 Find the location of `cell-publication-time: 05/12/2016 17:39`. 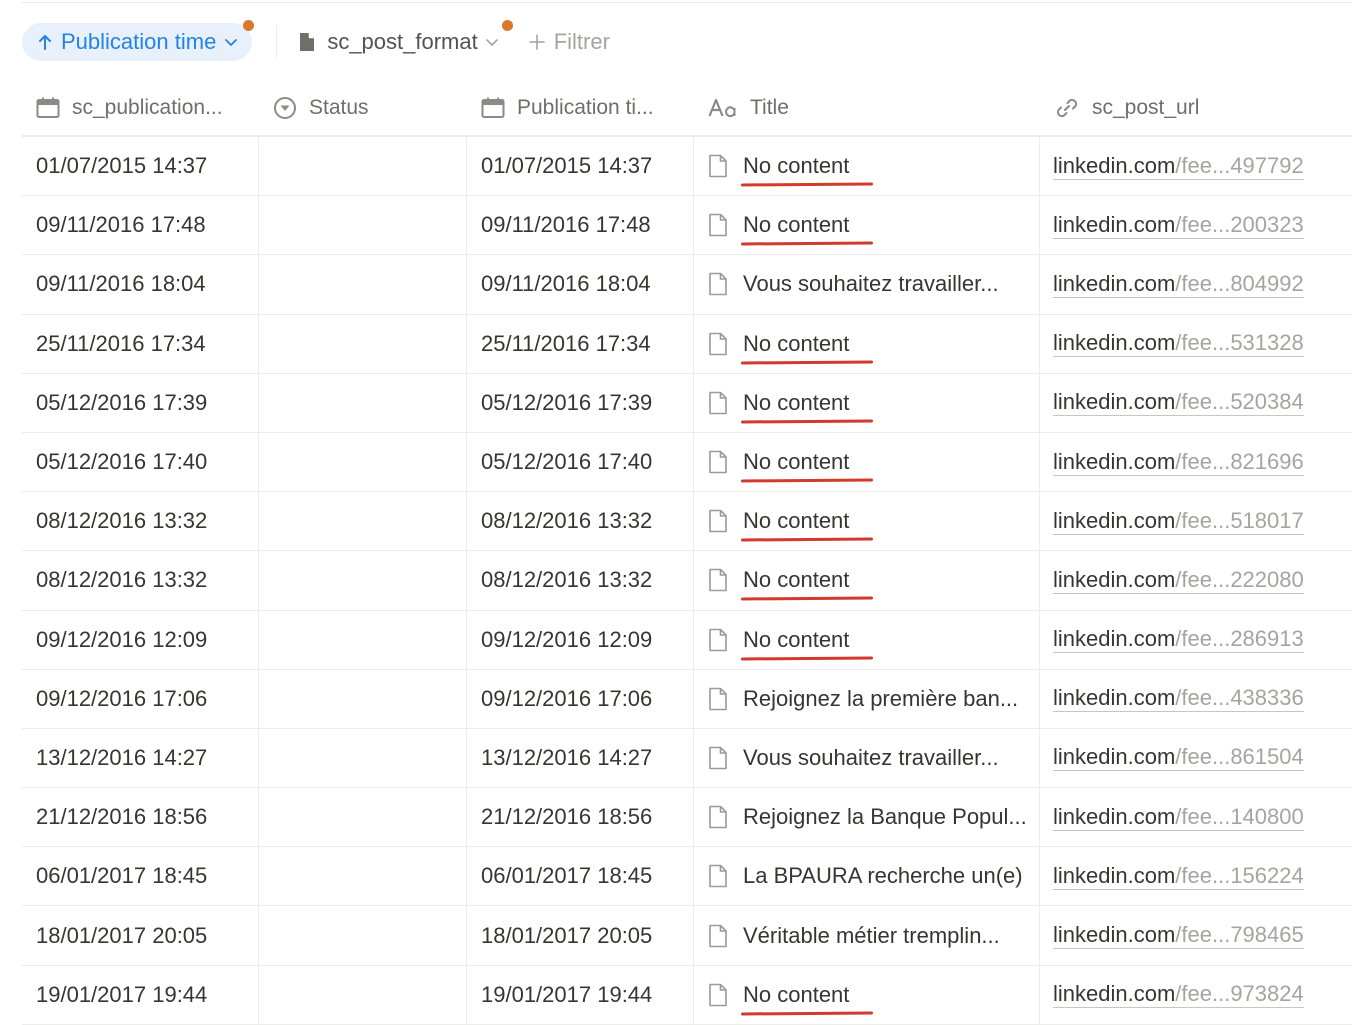

cell-publication-time: 05/12/2016 17:39 is located at coordinates (580, 402).